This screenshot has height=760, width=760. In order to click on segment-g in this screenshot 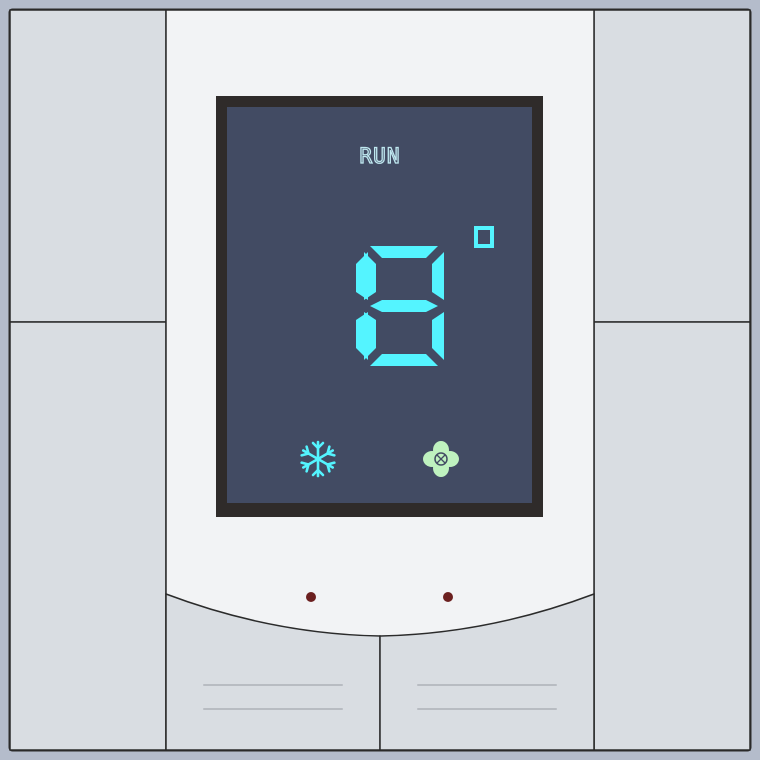, I will do `click(404, 306)`.